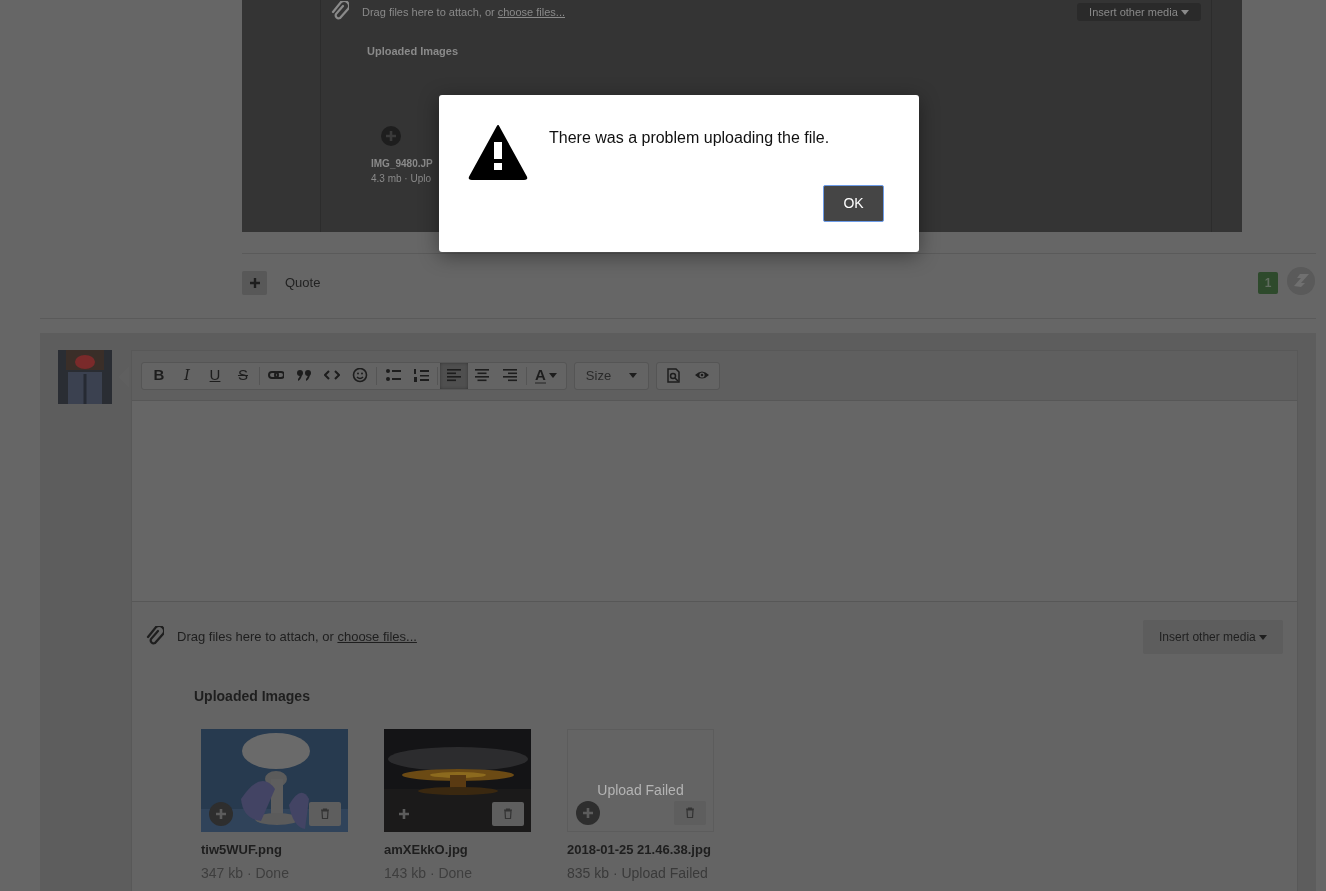 This screenshot has width=1326, height=891. What do you see at coordinates (243, 375) in the screenshot?
I see `strikethrough-button: S` at bounding box center [243, 375].